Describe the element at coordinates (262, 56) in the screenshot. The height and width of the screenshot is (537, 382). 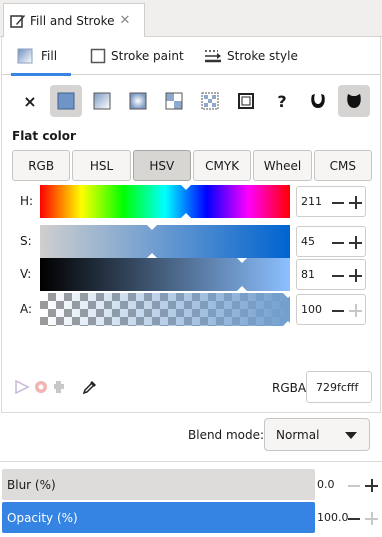
I see `tab-stroke-style-label: Stroke style` at that location.